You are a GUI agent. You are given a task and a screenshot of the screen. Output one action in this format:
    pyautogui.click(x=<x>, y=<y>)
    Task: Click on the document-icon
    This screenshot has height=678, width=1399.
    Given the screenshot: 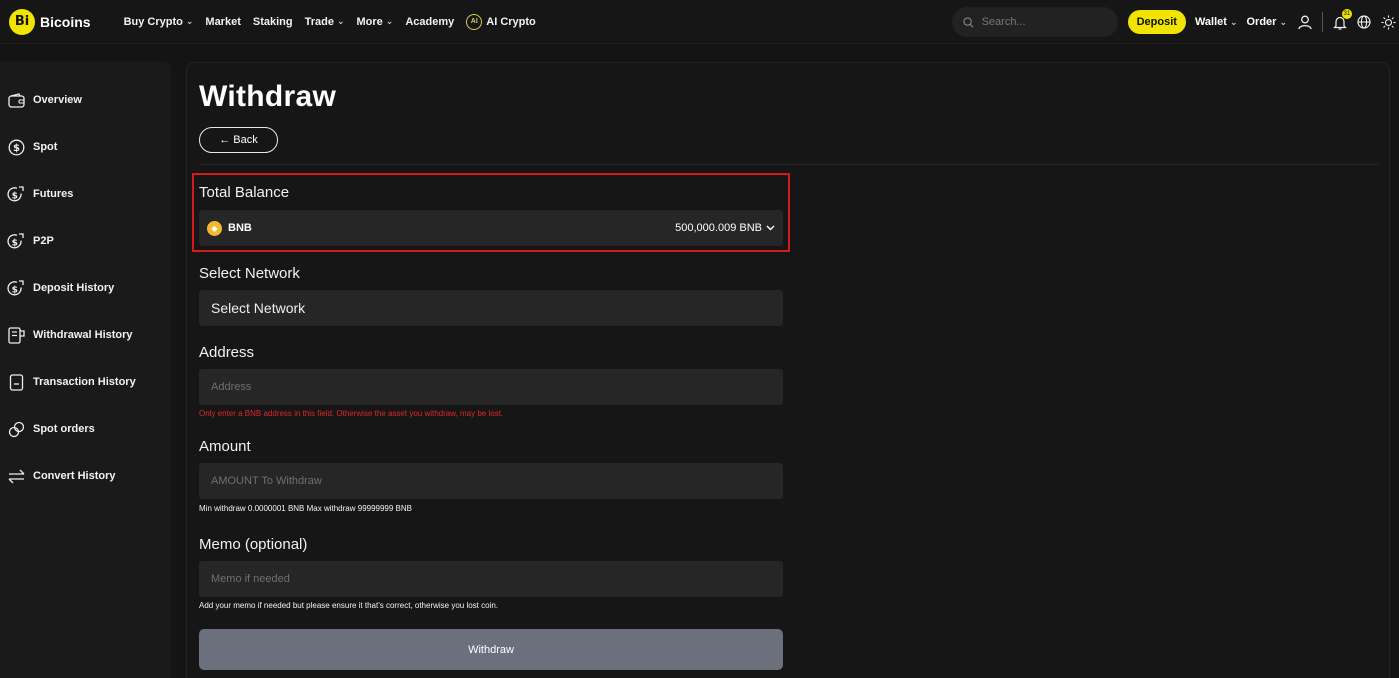 What is the action you would take?
    pyautogui.click(x=16, y=382)
    